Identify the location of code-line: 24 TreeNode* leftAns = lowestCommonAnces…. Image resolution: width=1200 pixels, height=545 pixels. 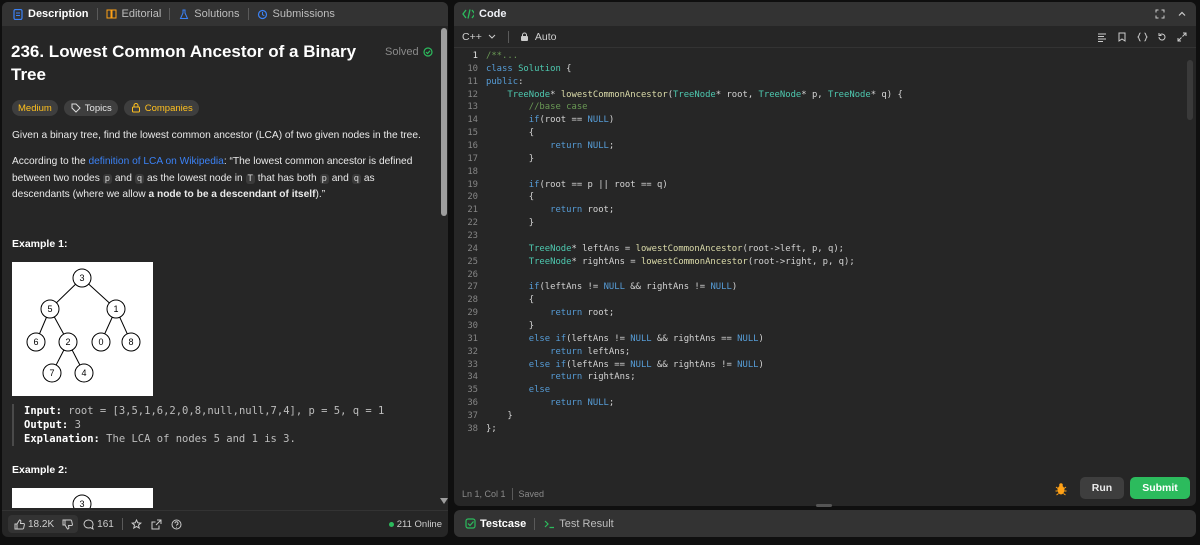
(825, 249).